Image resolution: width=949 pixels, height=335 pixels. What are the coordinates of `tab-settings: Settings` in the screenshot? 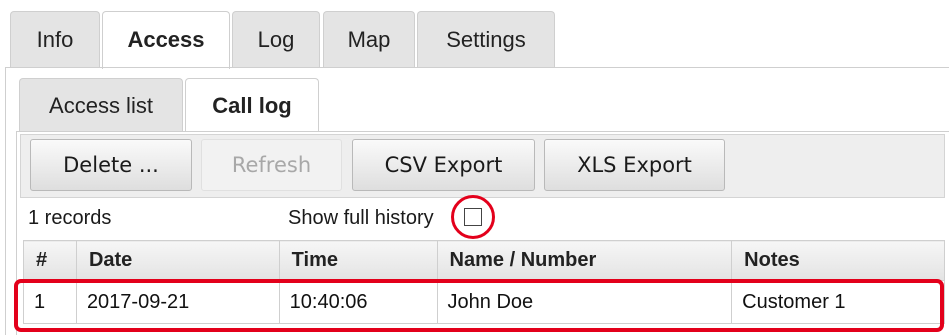 It's located at (486, 39).